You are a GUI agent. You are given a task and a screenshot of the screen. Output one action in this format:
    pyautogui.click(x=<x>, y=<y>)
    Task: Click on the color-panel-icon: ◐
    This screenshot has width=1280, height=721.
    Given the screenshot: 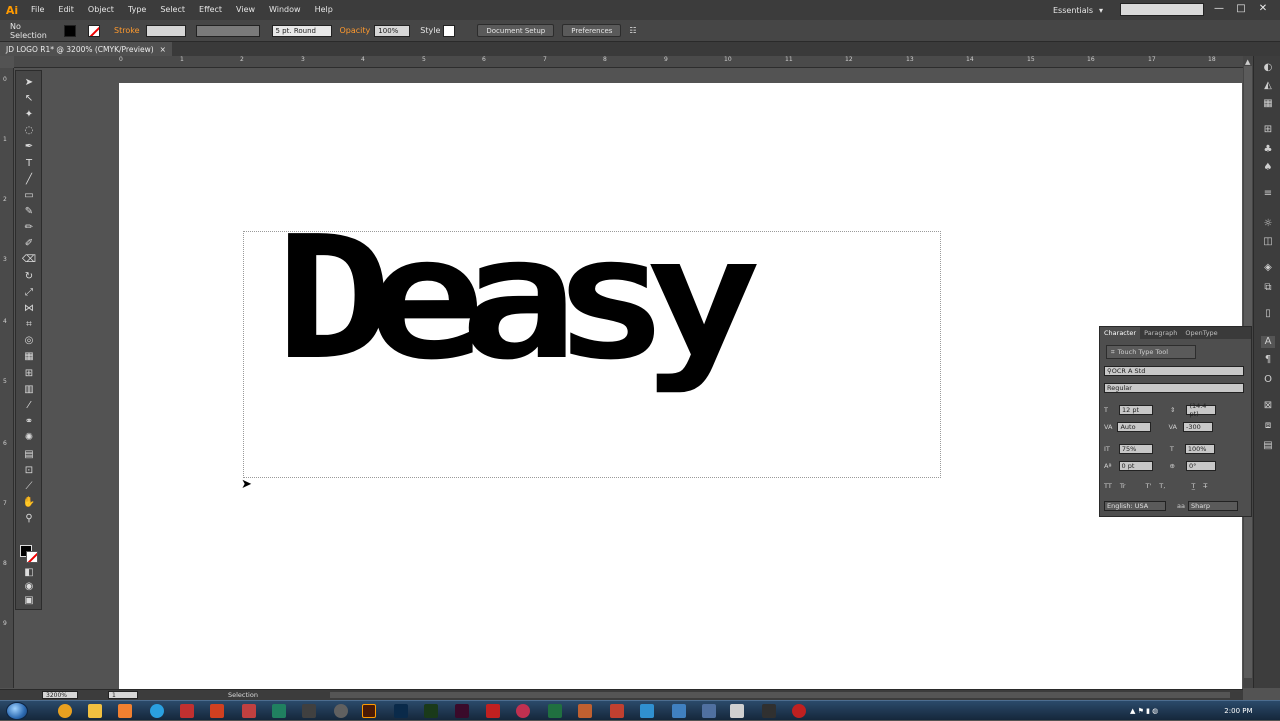 What is the action you would take?
    pyautogui.click(x=1268, y=68)
    